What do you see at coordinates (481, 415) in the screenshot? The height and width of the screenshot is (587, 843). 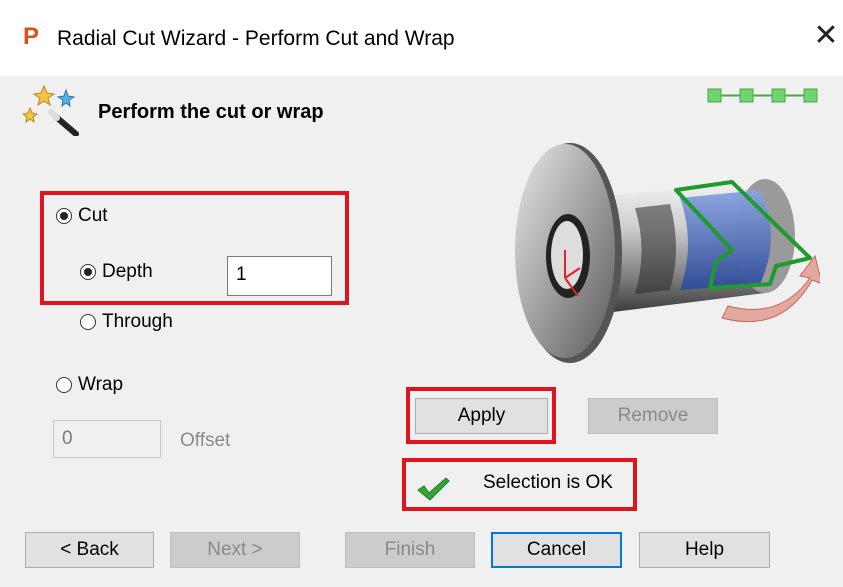 I see `apply-highlight` at bounding box center [481, 415].